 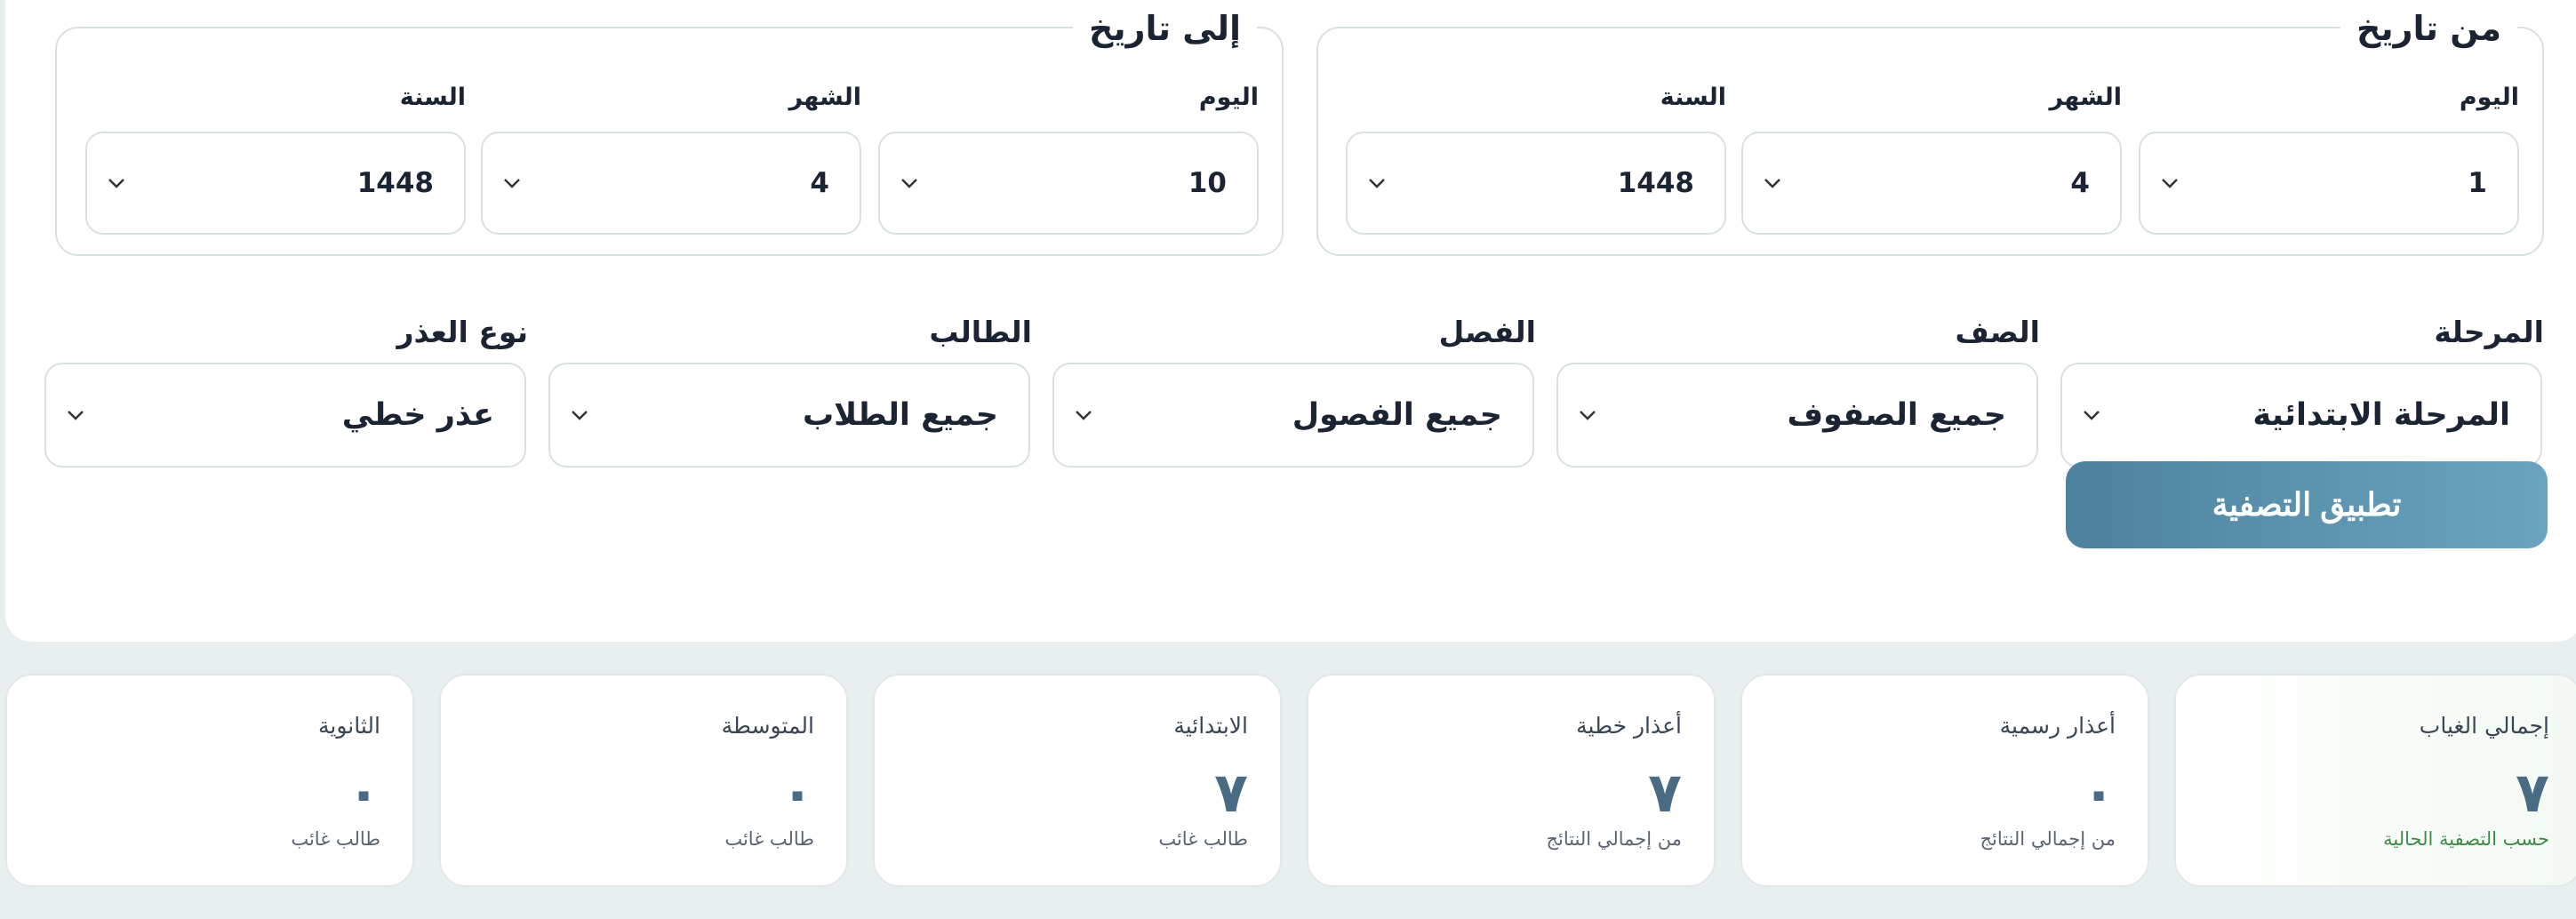 I want to click on from-month-select: 4, so click(x=1931, y=183).